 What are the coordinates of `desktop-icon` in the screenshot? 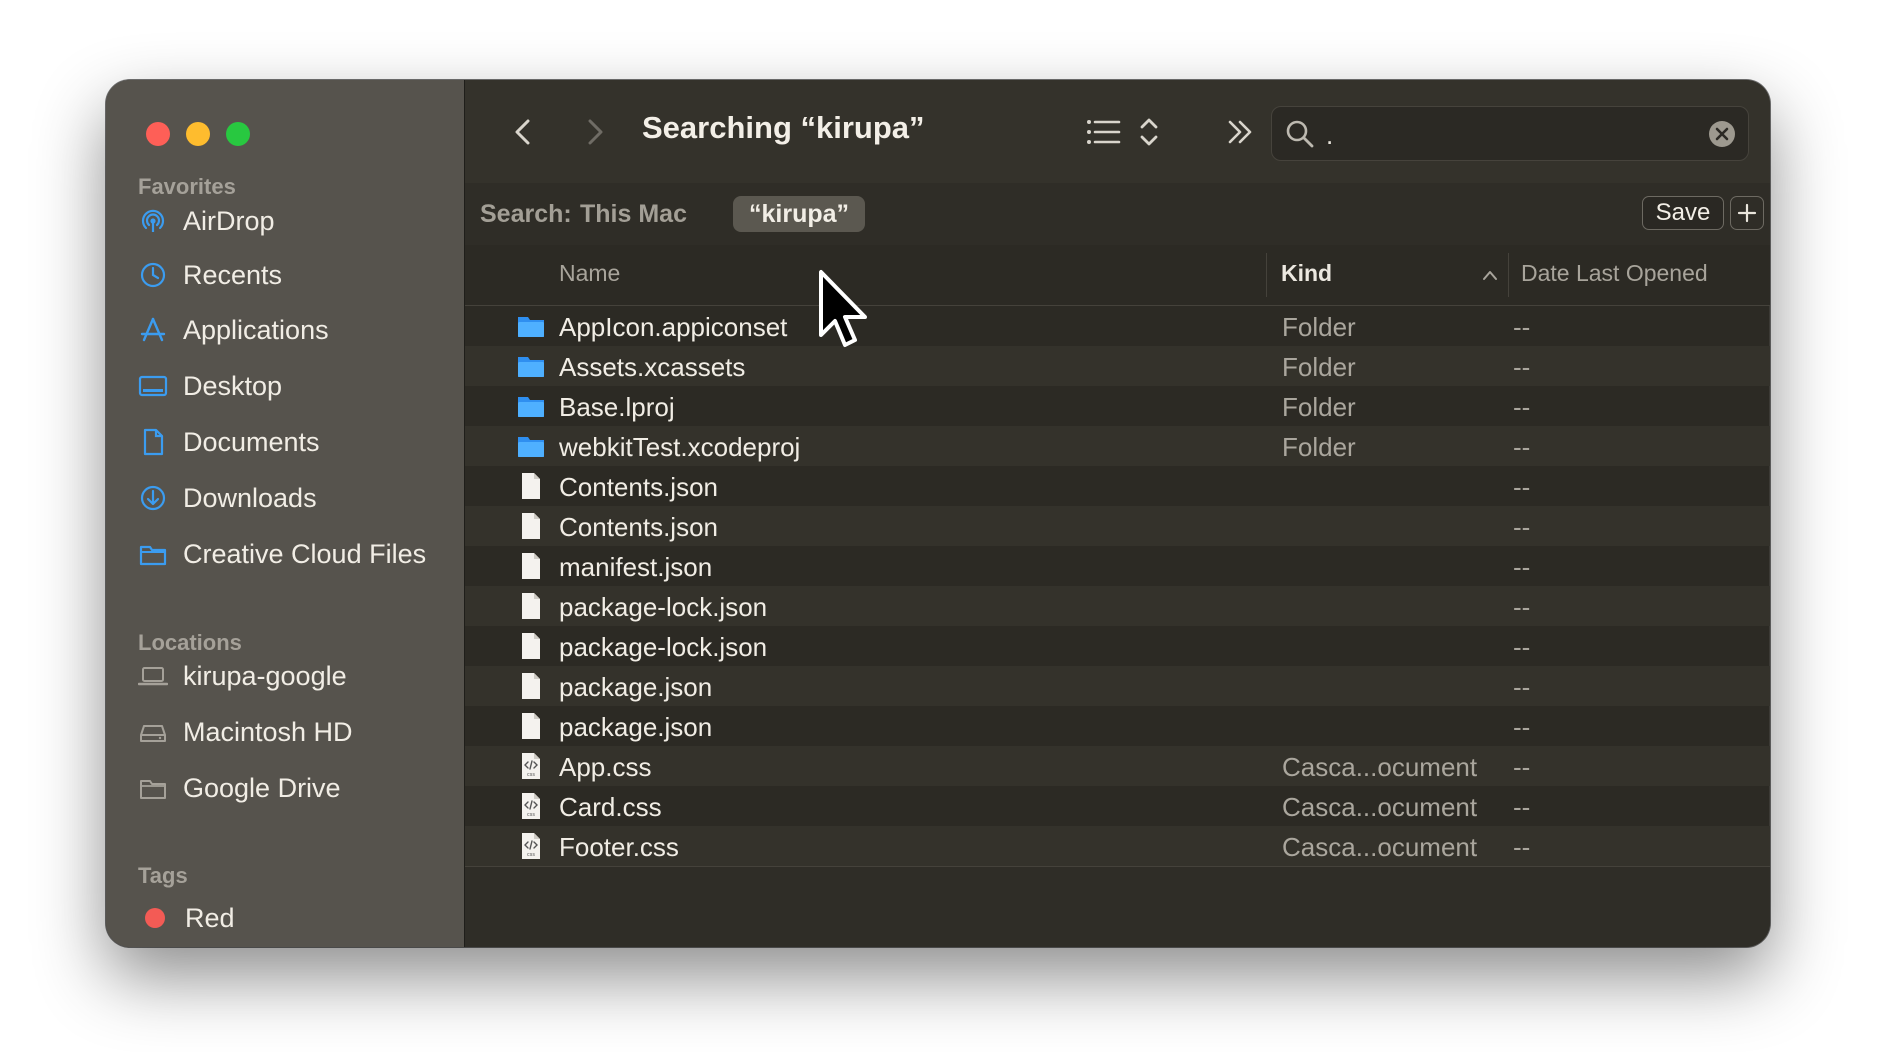 It's located at (153, 386).